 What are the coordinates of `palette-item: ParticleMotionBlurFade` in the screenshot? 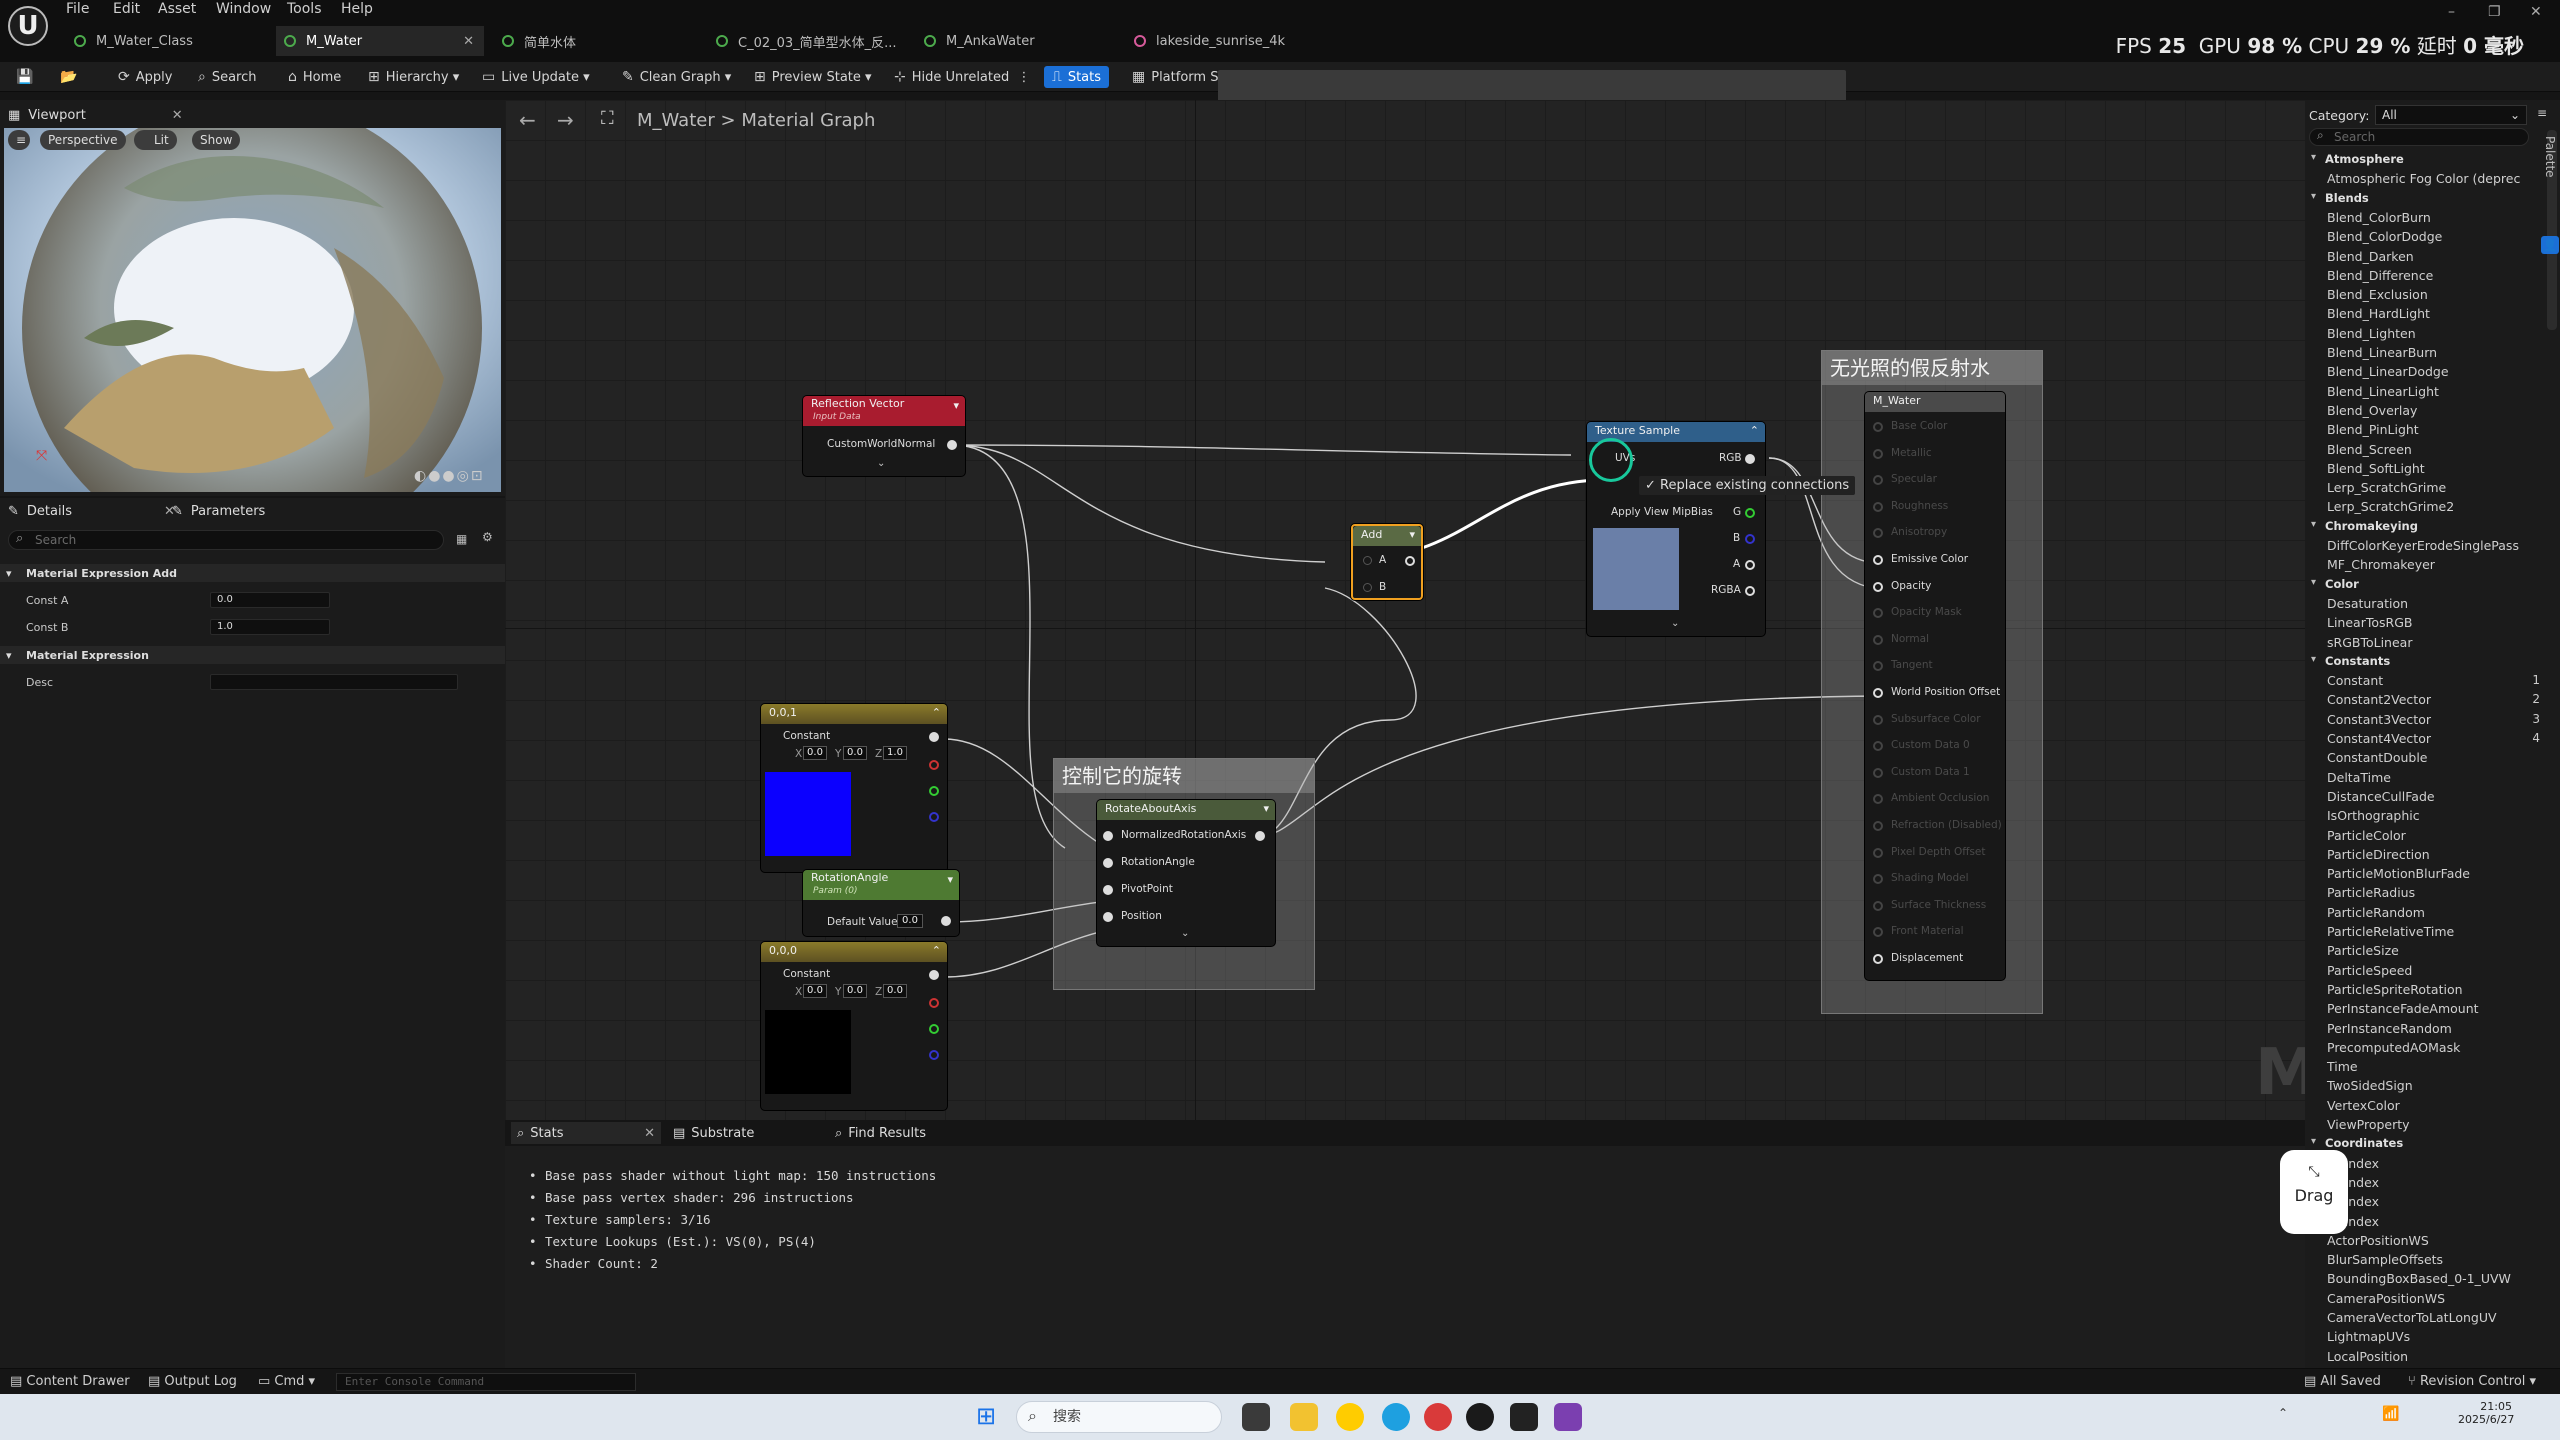 It's located at (2398, 873).